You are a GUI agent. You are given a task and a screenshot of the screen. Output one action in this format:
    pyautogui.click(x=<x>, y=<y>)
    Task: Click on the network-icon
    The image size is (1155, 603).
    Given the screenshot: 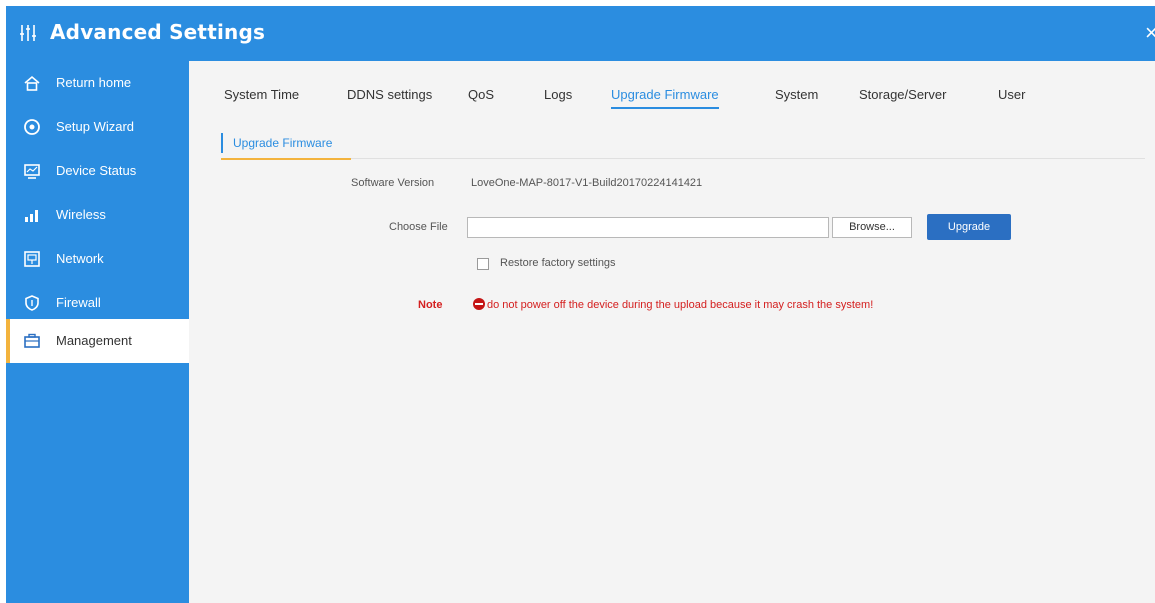 What is the action you would take?
    pyautogui.click(x=32, y=259)
    